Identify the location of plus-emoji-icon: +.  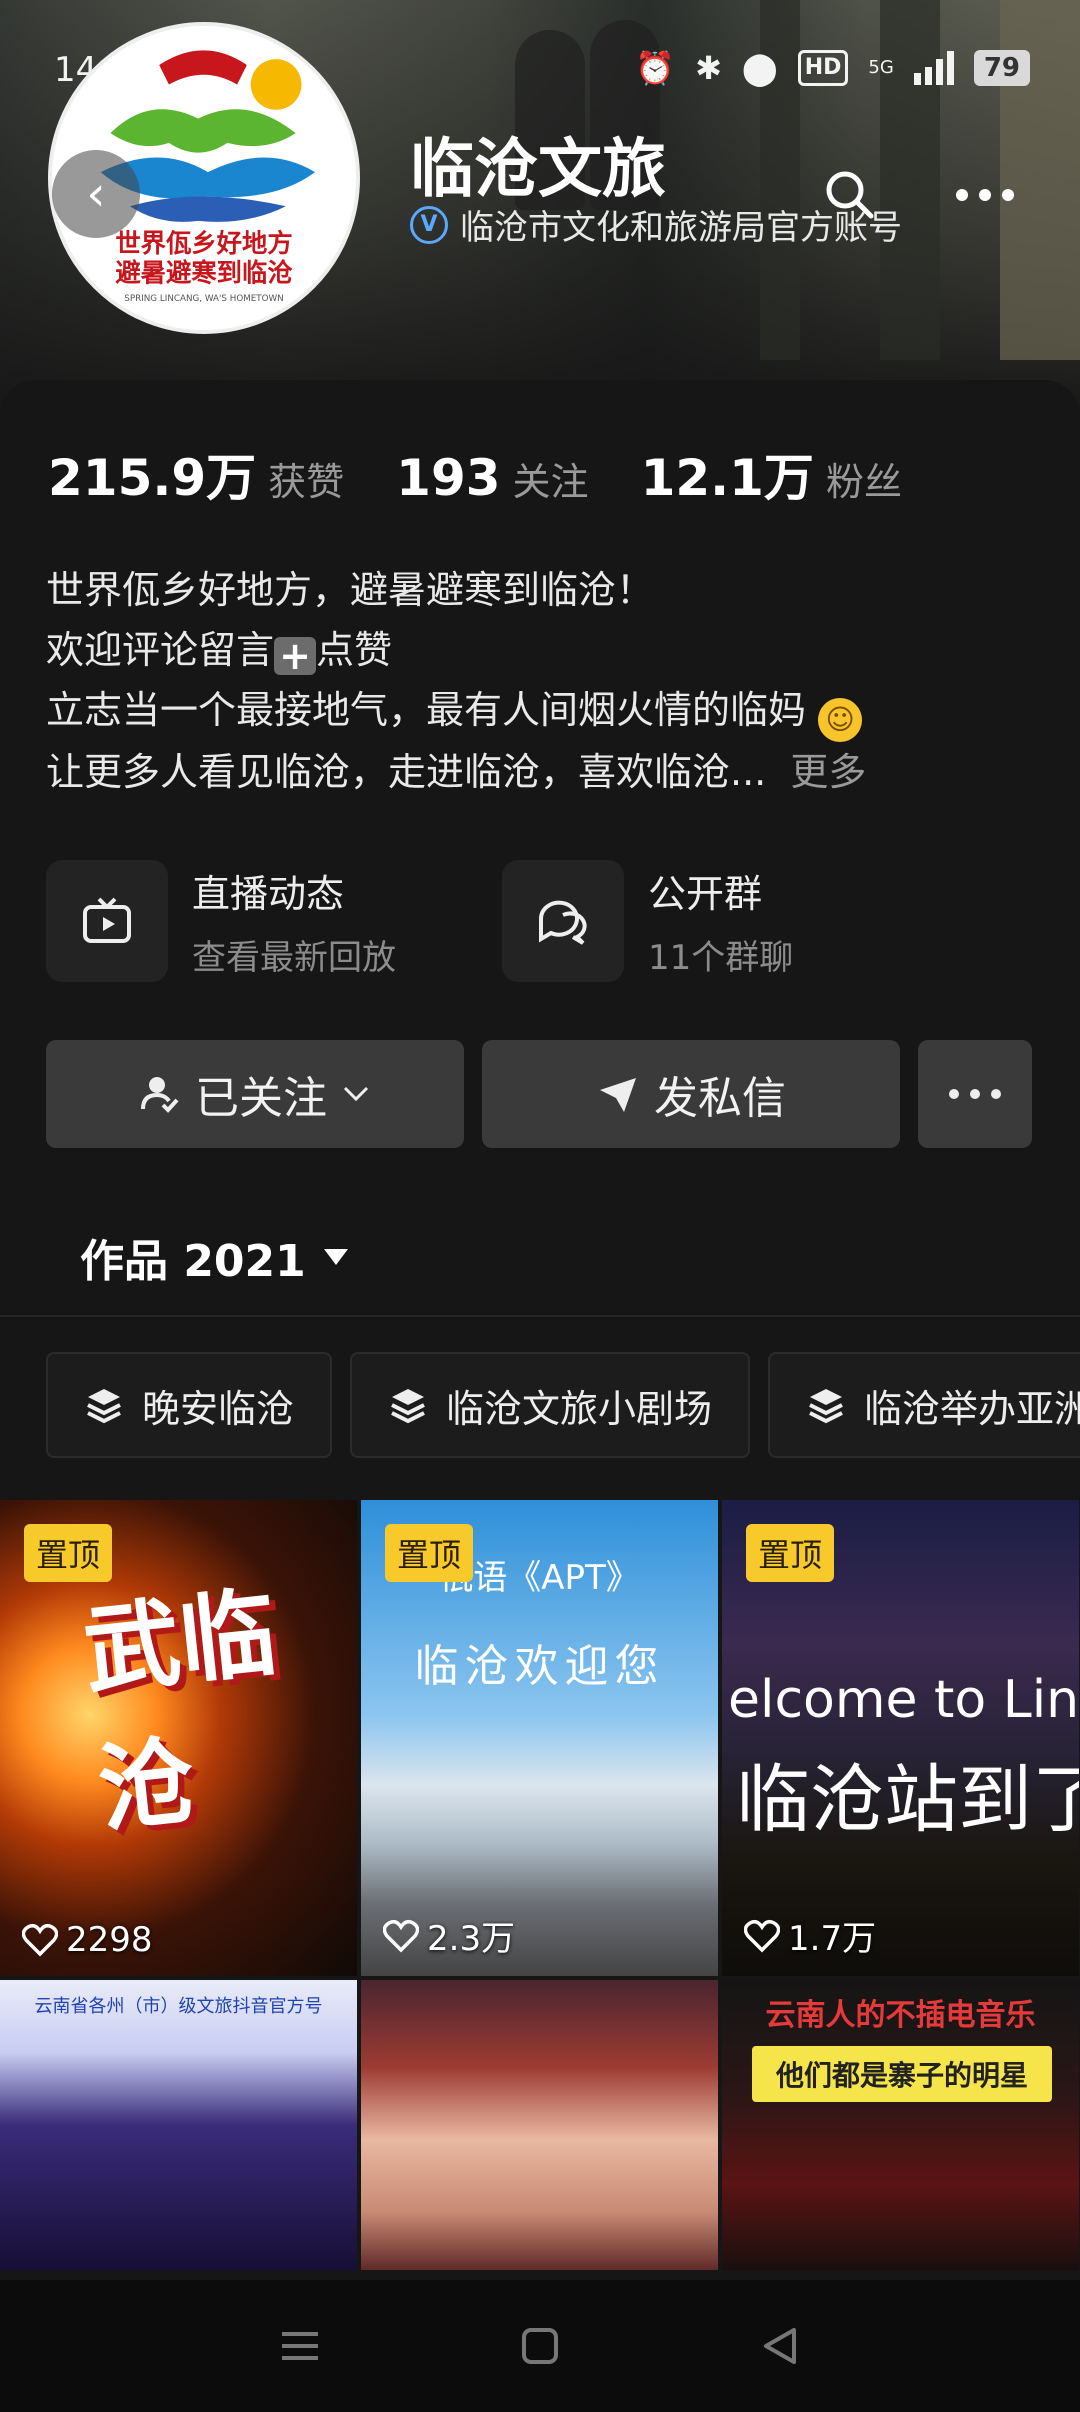
(295, 656).